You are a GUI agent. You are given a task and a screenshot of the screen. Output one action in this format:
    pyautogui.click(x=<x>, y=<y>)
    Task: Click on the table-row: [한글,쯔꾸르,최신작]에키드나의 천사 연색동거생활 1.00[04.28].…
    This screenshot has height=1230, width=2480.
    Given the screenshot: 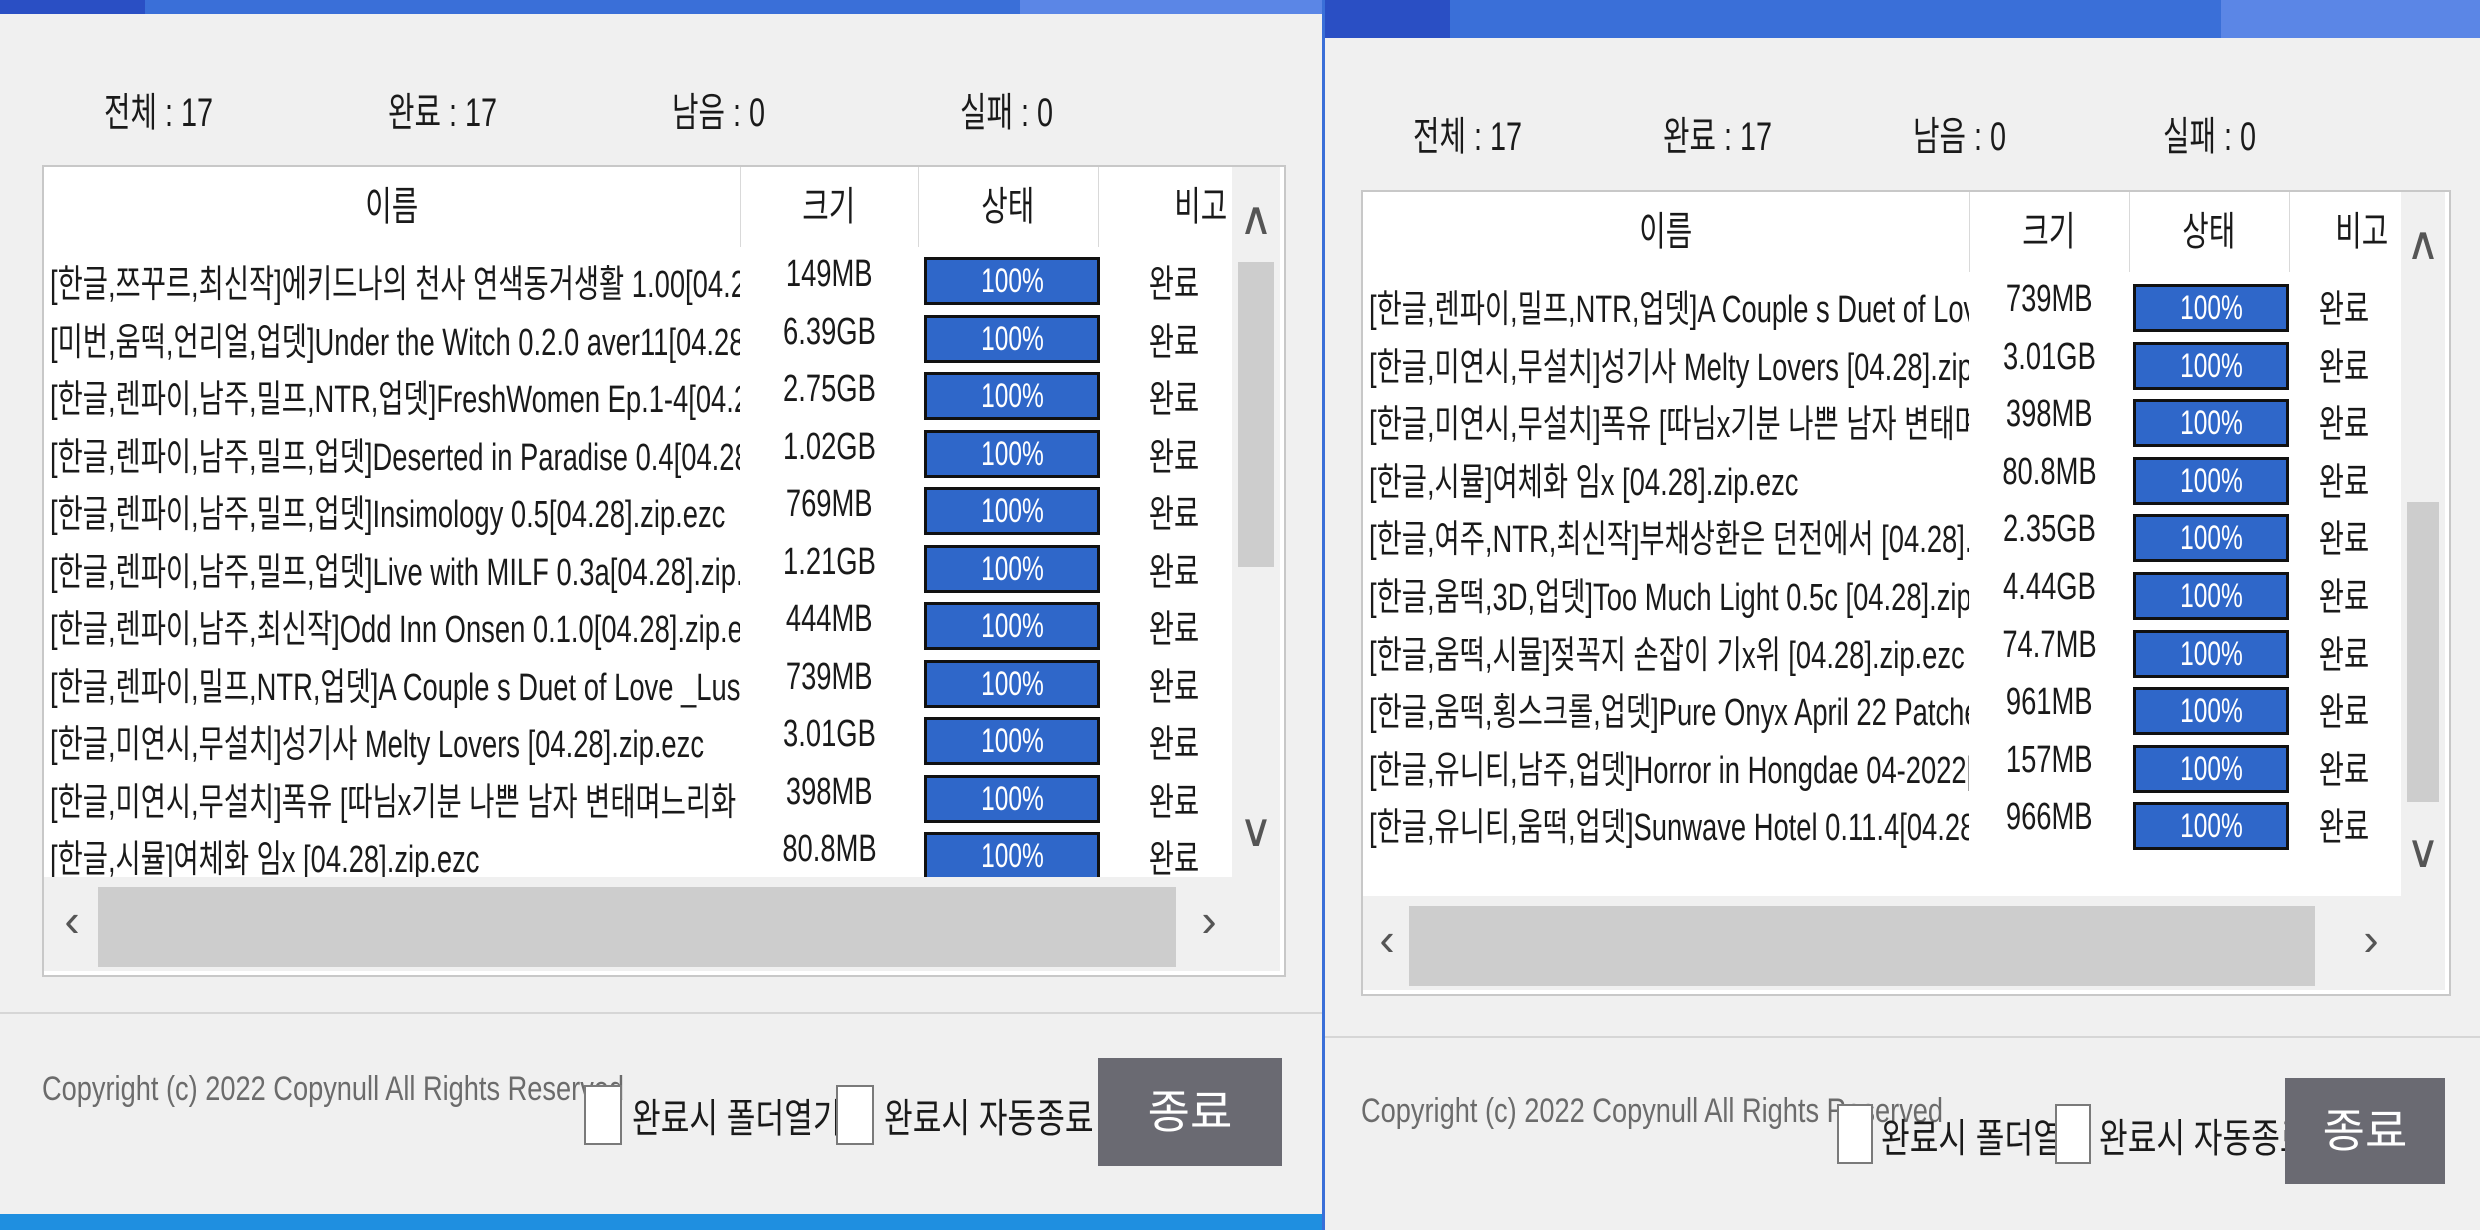 What is the action you would take?
    pyautogui.click(x=664, y=277)
    